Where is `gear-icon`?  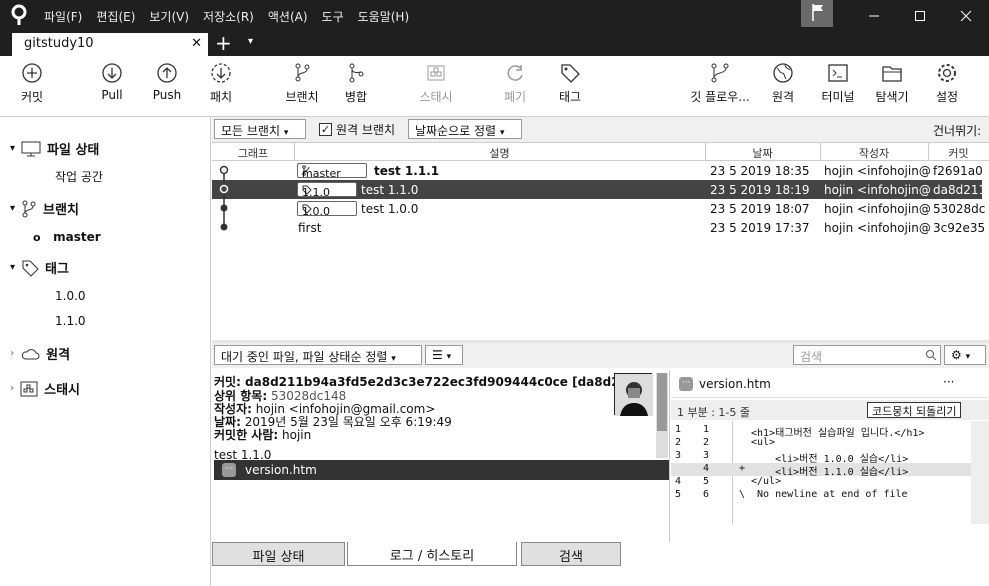 gear-icon is located at coordinates (947, 73).